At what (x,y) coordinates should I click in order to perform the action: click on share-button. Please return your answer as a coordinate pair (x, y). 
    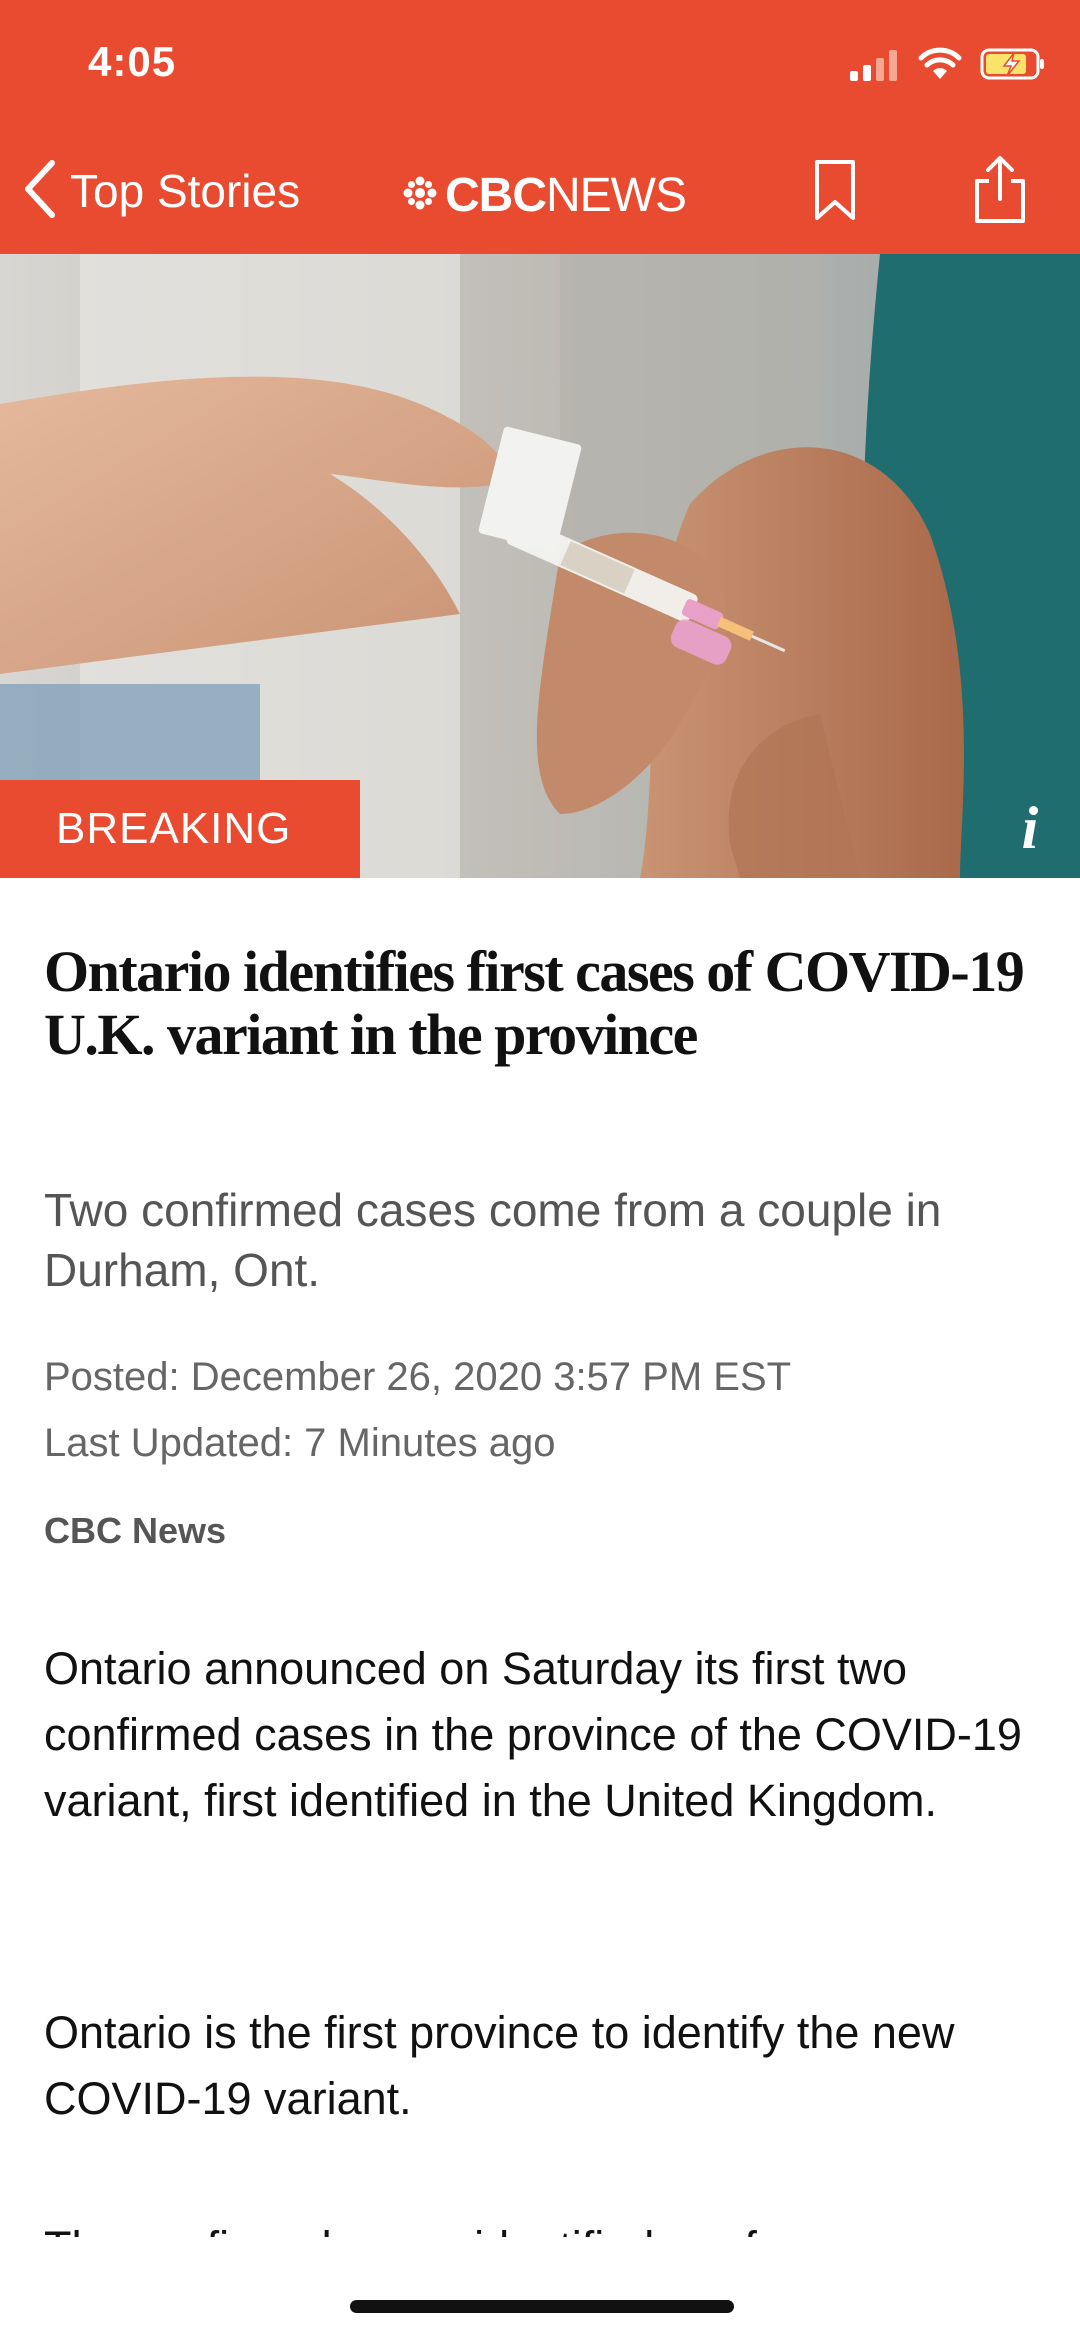
    Looking at the image, I should click on (1000, 192).